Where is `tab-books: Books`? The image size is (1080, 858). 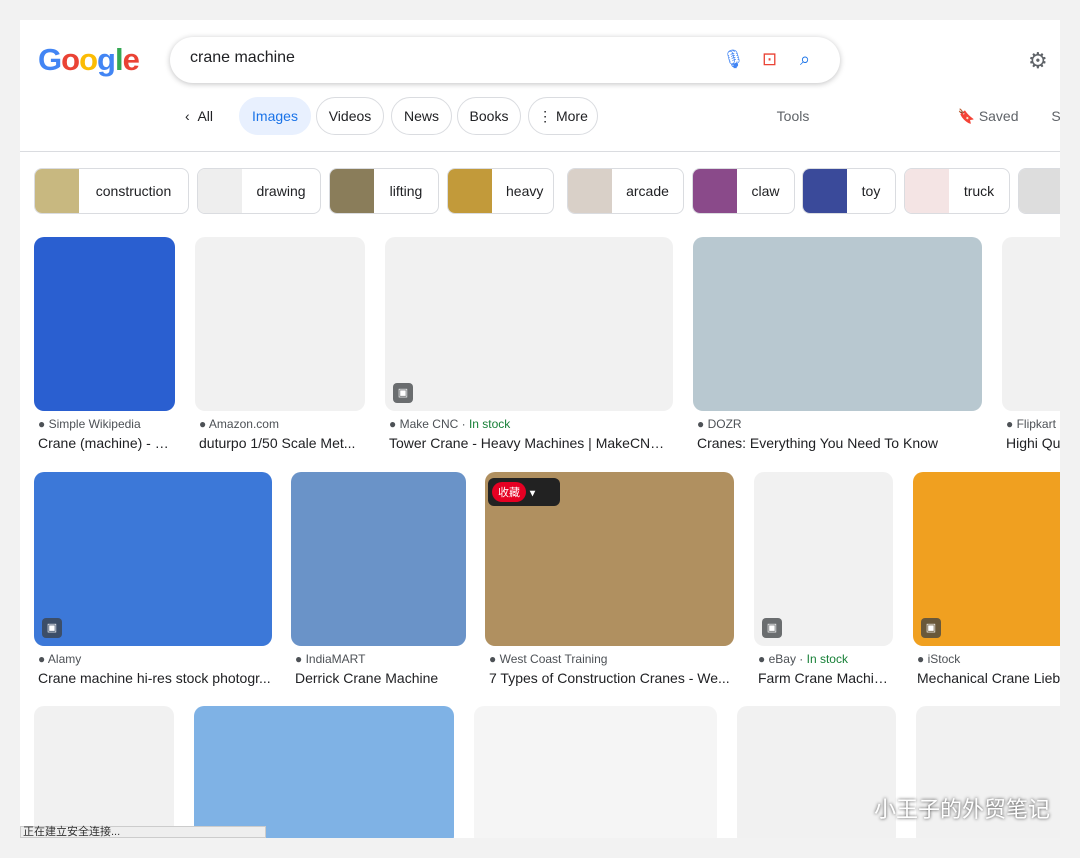
tab-books: Books is located at coordinates (489, 116).